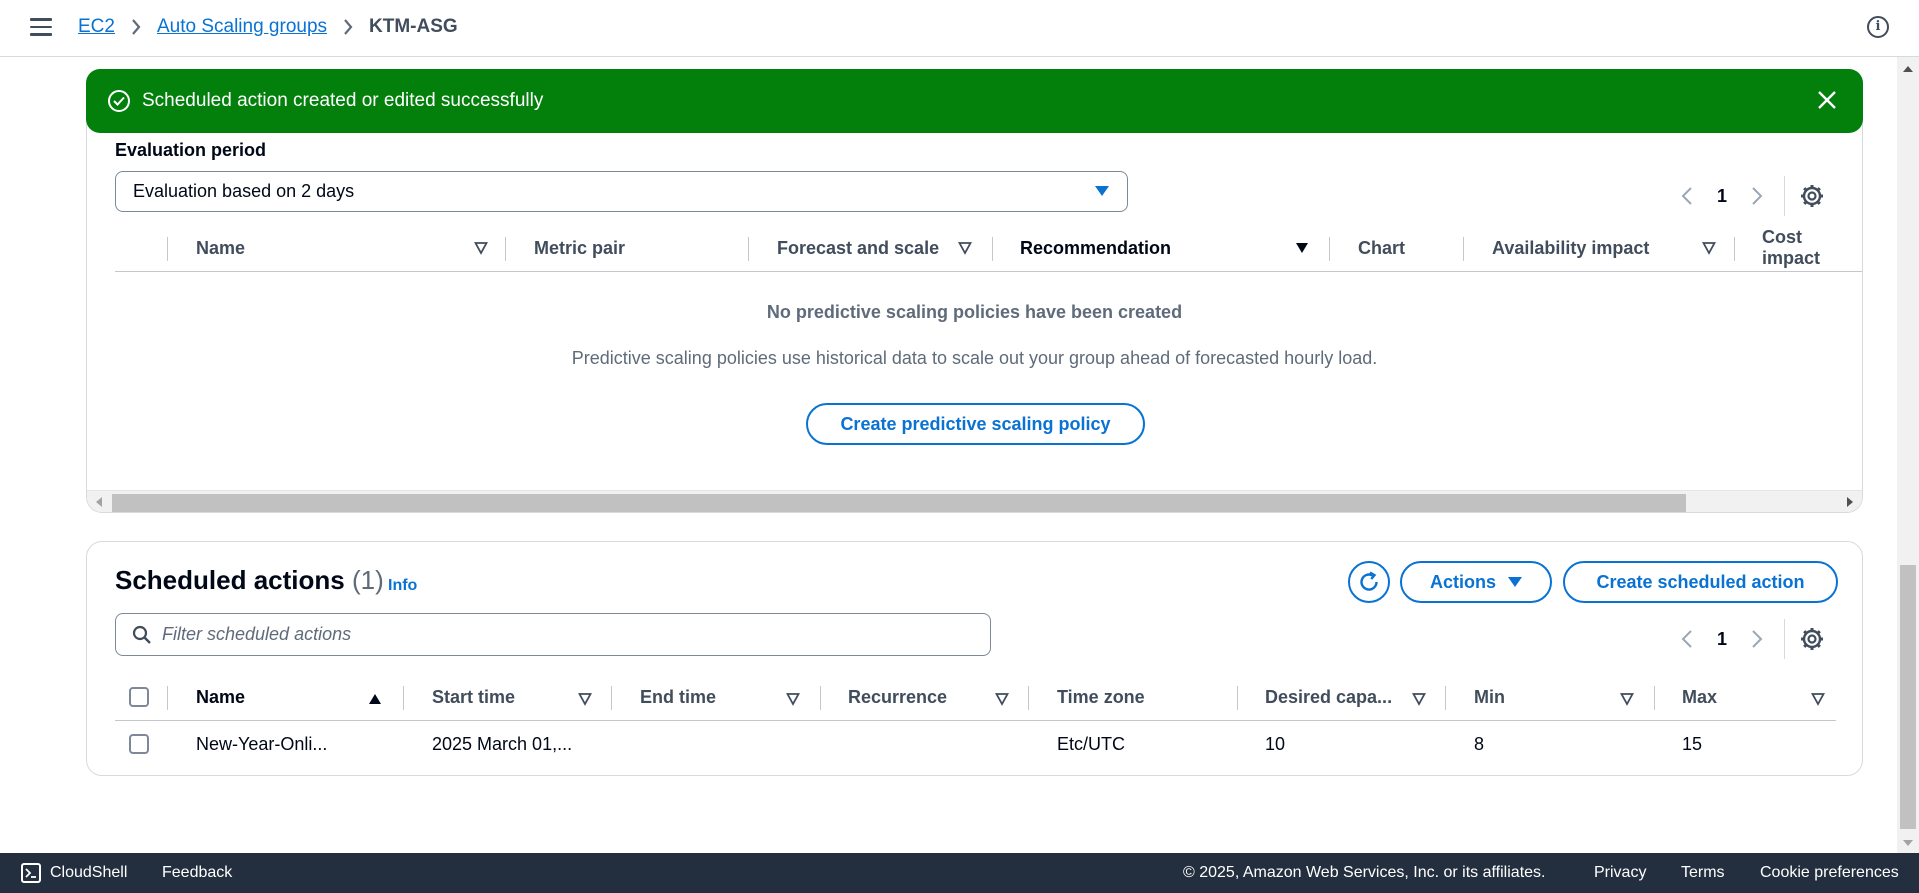 This screenshot has width=1919, height=893. What do you see at coordinates (1489, 697) in the screenshot?
I see `column-min: Min` at bounding box center [1489, 697].